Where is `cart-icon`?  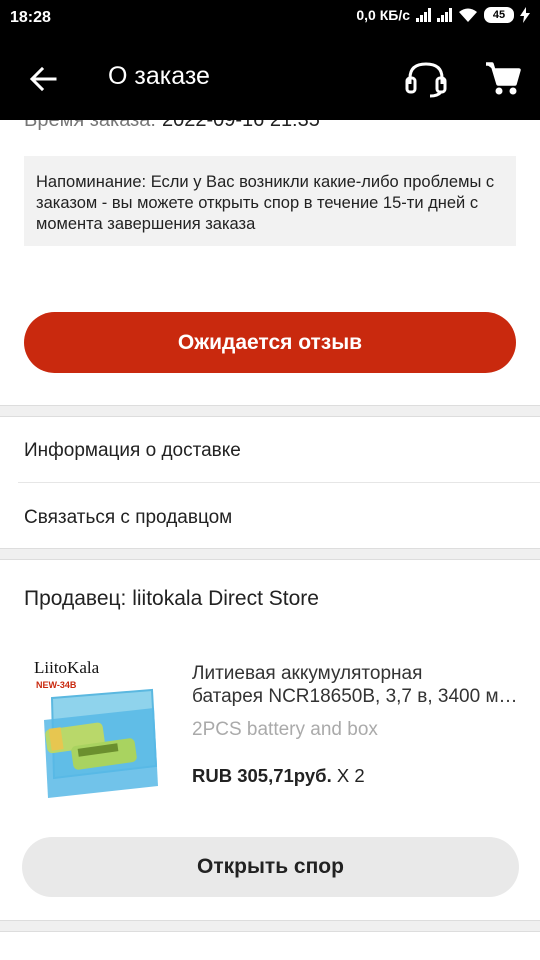 cart-icon is located at coordinates (503, 79).